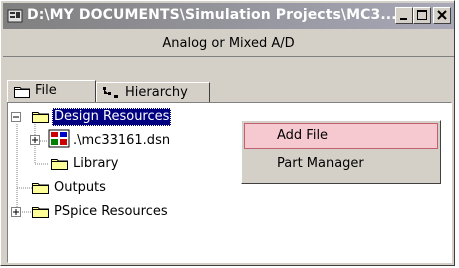  What do you see at coordinates (156, 92) in the screenshot?
I see `tab-hierarchy-label: Hierarchy` at bounding box center [156, 92].